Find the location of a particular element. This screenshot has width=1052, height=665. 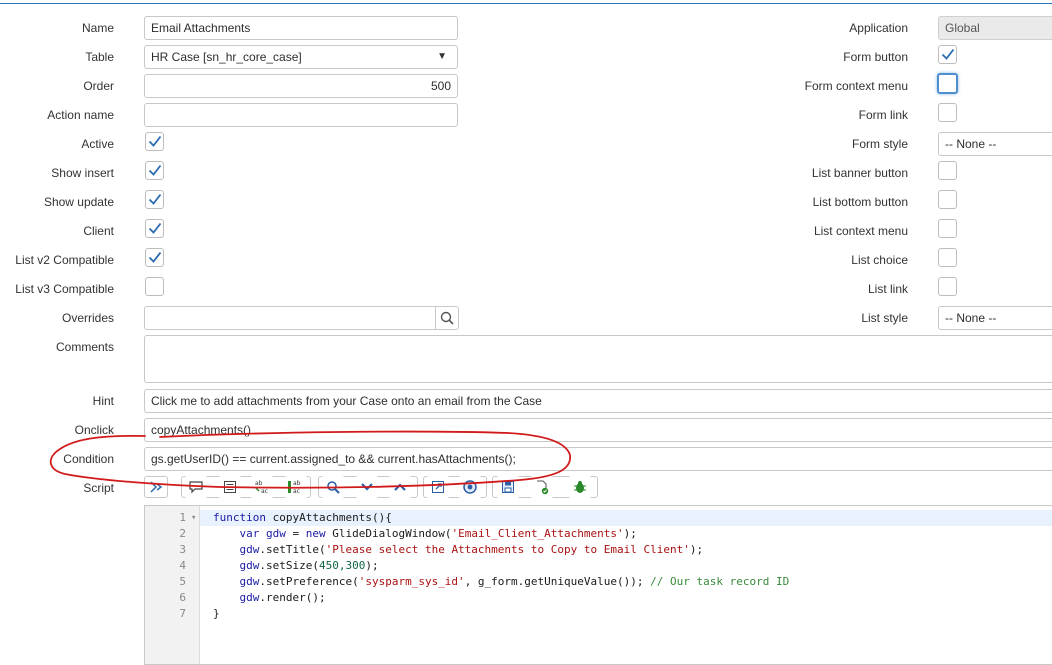

form-button-checkbox is located at coordinates (947, 54).